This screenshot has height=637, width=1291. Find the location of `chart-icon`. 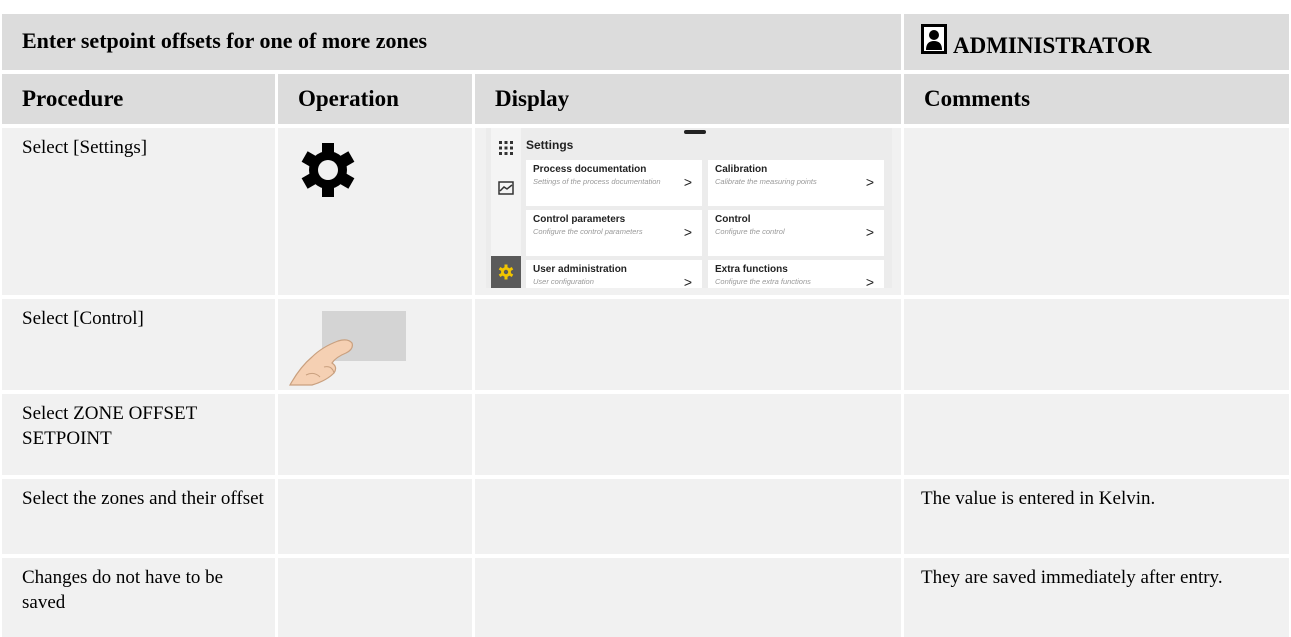

chart-icon is located at coordinates (506, 188).